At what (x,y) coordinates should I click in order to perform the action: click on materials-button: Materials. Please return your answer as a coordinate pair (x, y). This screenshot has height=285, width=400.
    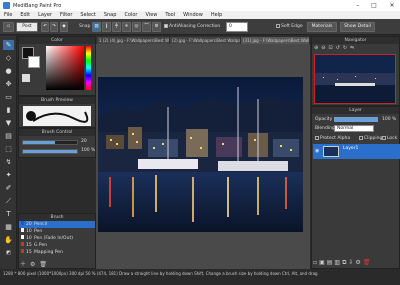
    Looking at the image, I should click on (322, 27).